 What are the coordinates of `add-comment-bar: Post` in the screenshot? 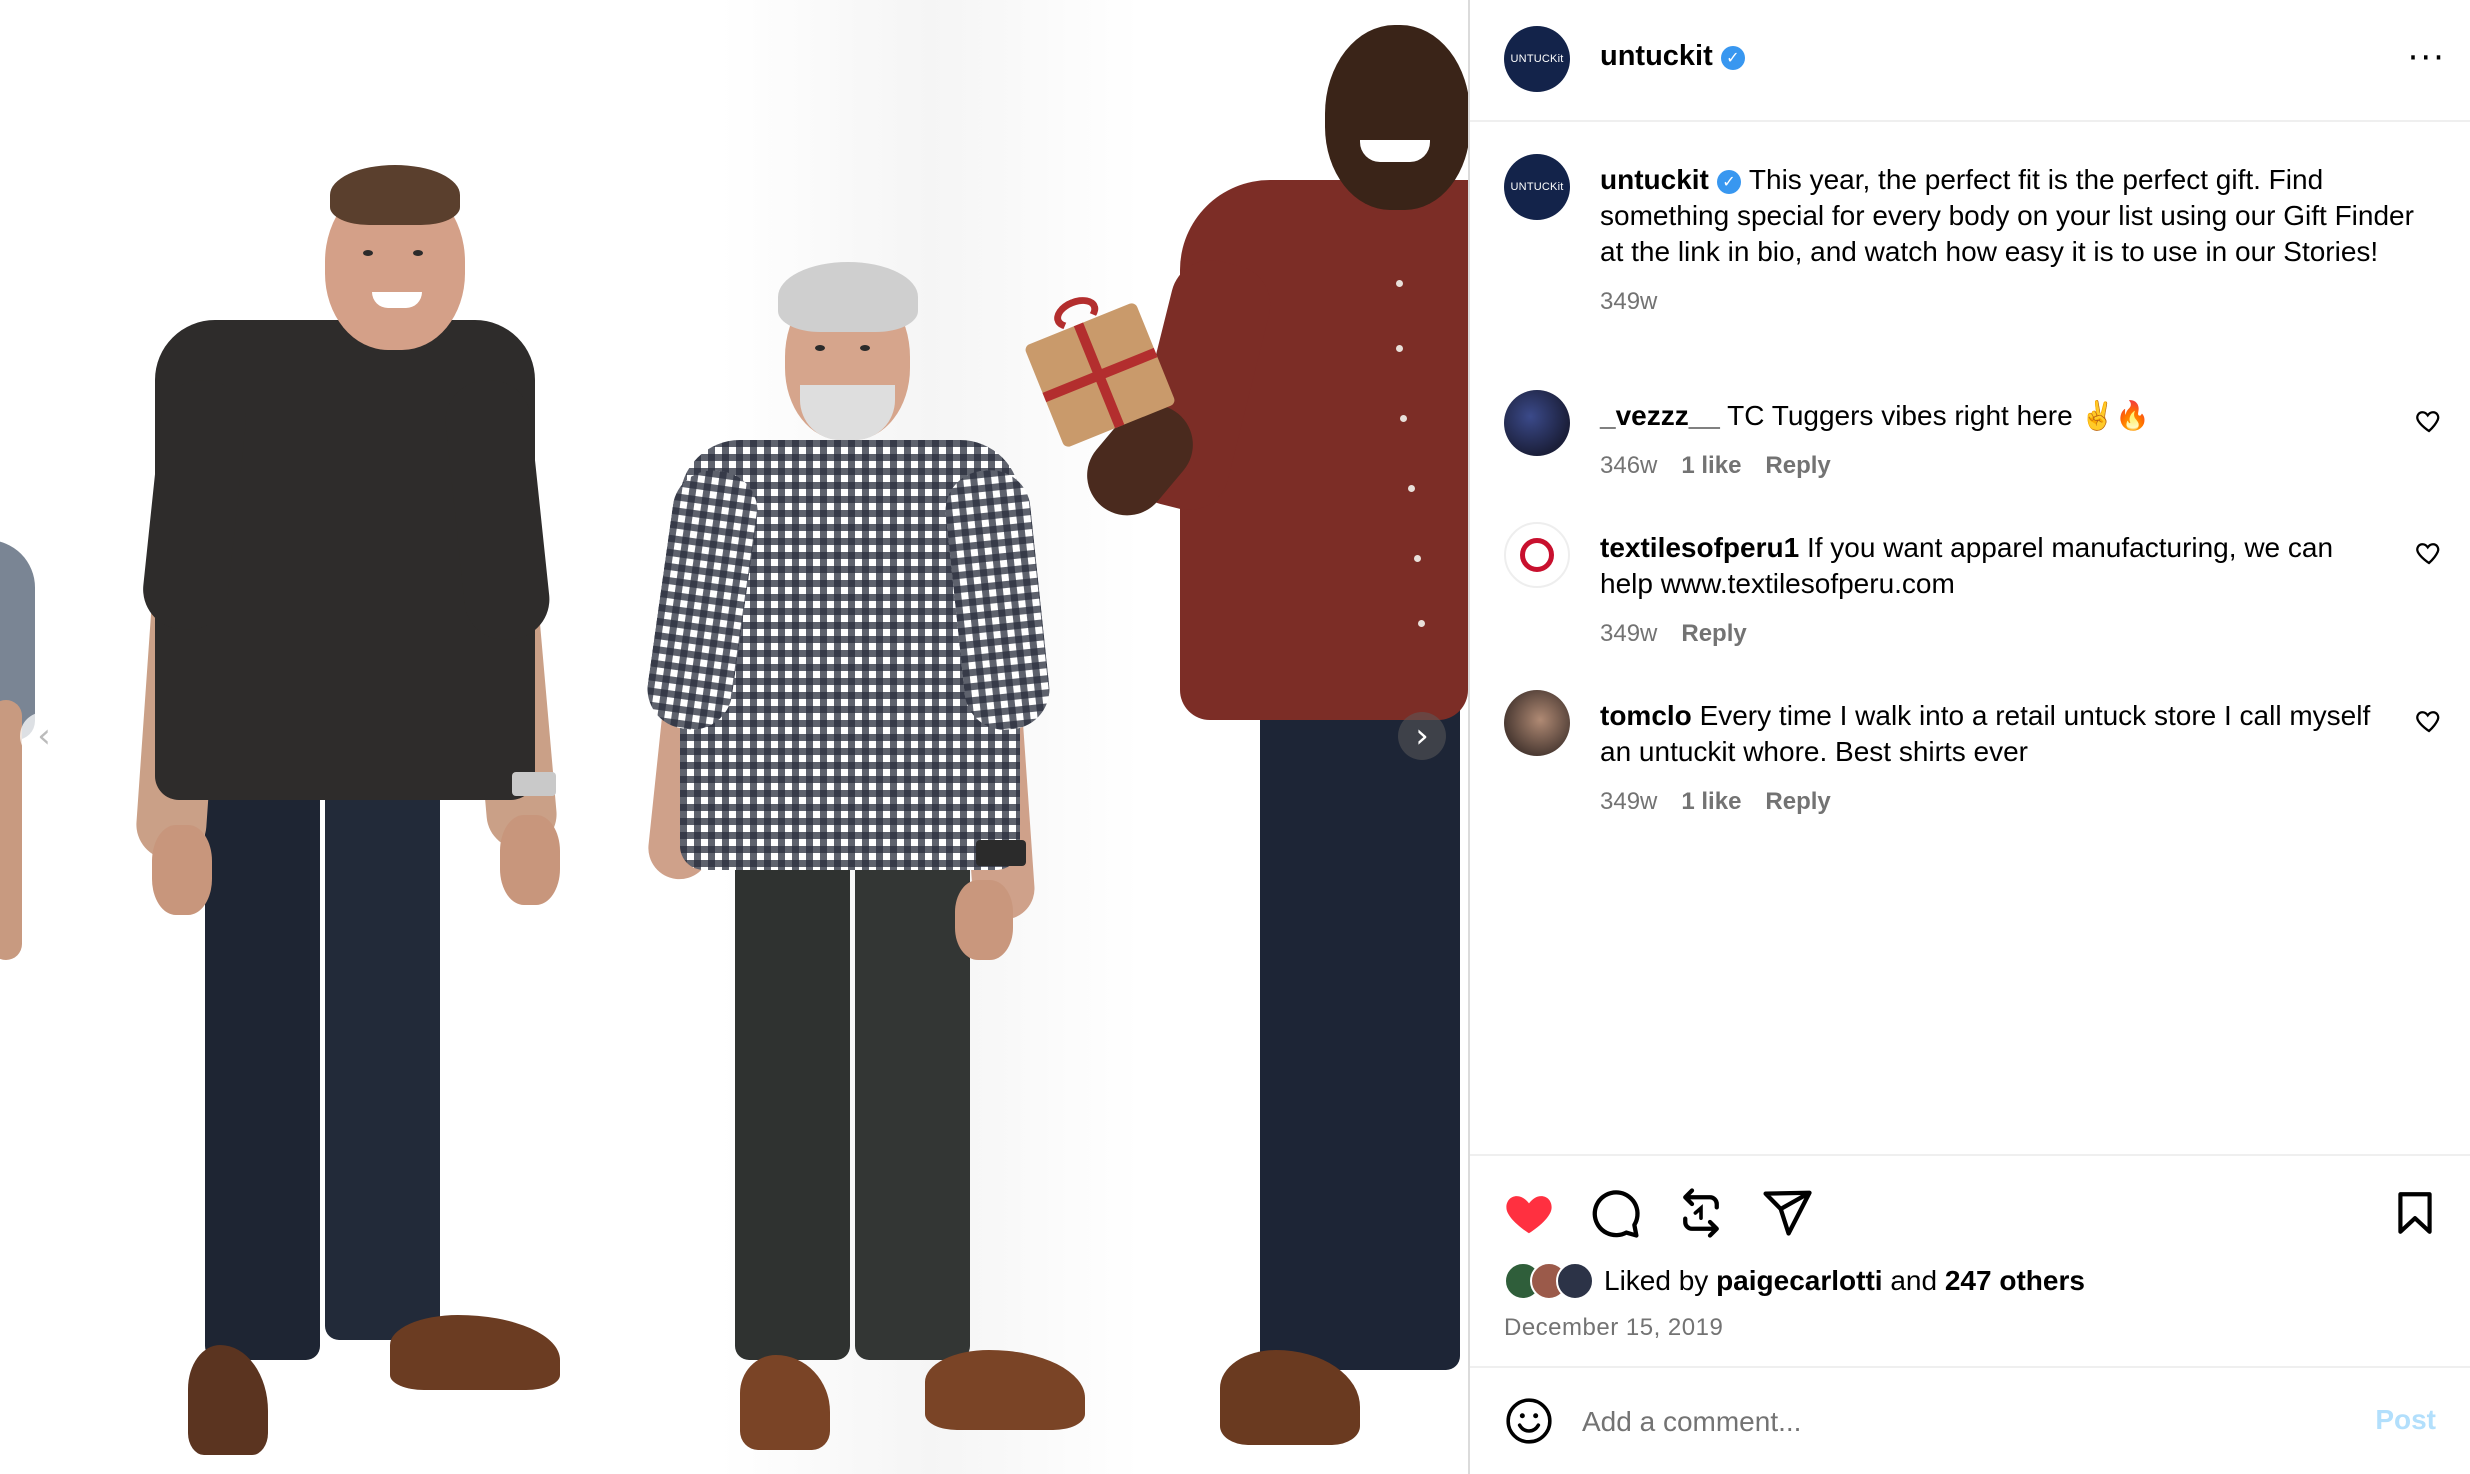 It's located at (1970, 1420).